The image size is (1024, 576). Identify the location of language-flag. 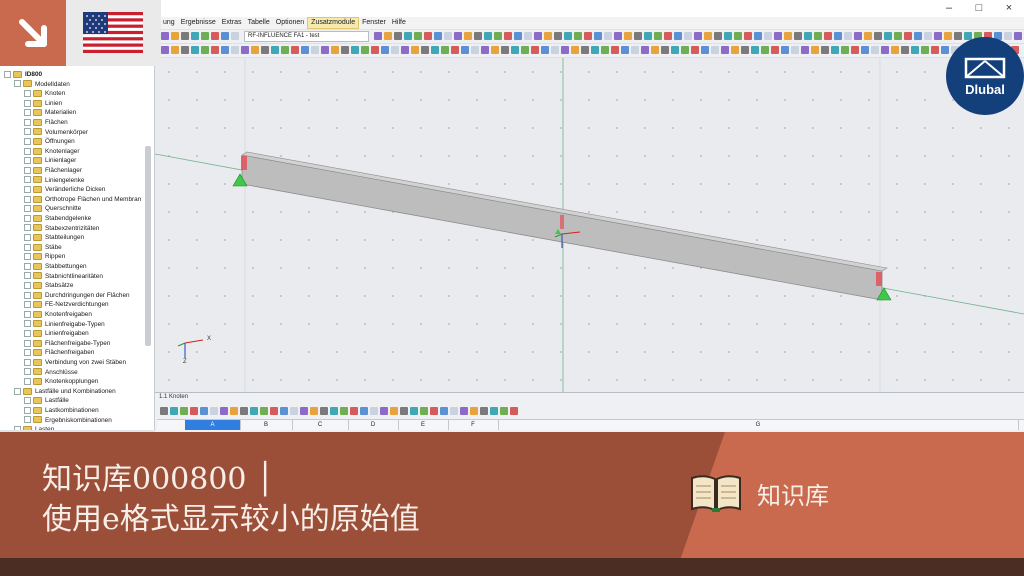
(113, 33).